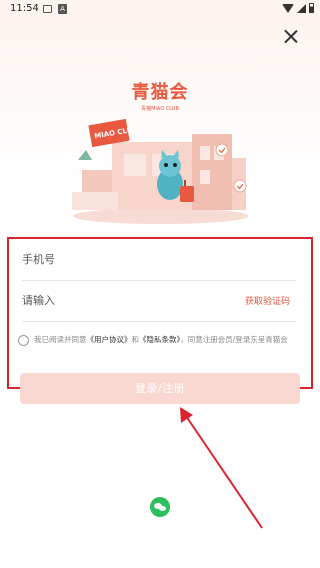  Describe the element at coordinates (311, 8) in the screenshot. I see `battery-icon` at that location.